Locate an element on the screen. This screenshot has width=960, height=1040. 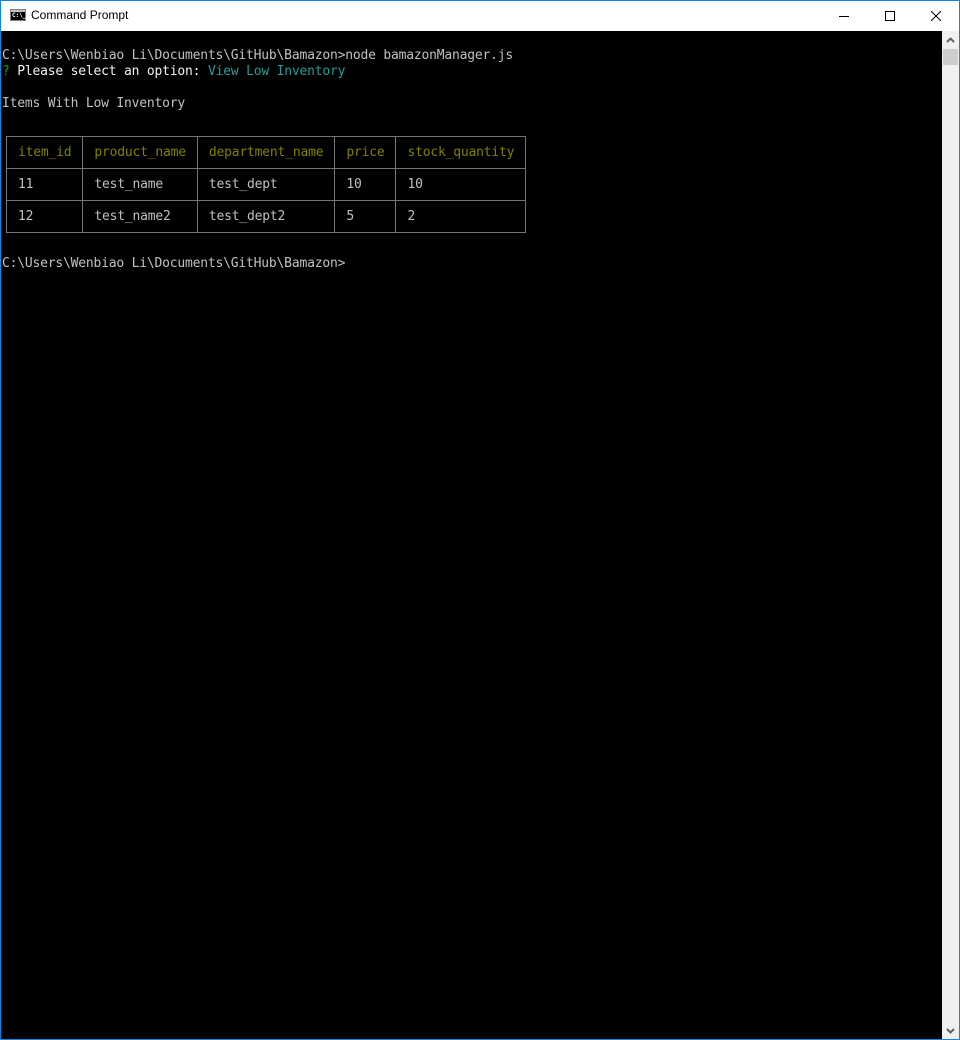
cell-item-id: 11 is located at coordinates (44, 184).